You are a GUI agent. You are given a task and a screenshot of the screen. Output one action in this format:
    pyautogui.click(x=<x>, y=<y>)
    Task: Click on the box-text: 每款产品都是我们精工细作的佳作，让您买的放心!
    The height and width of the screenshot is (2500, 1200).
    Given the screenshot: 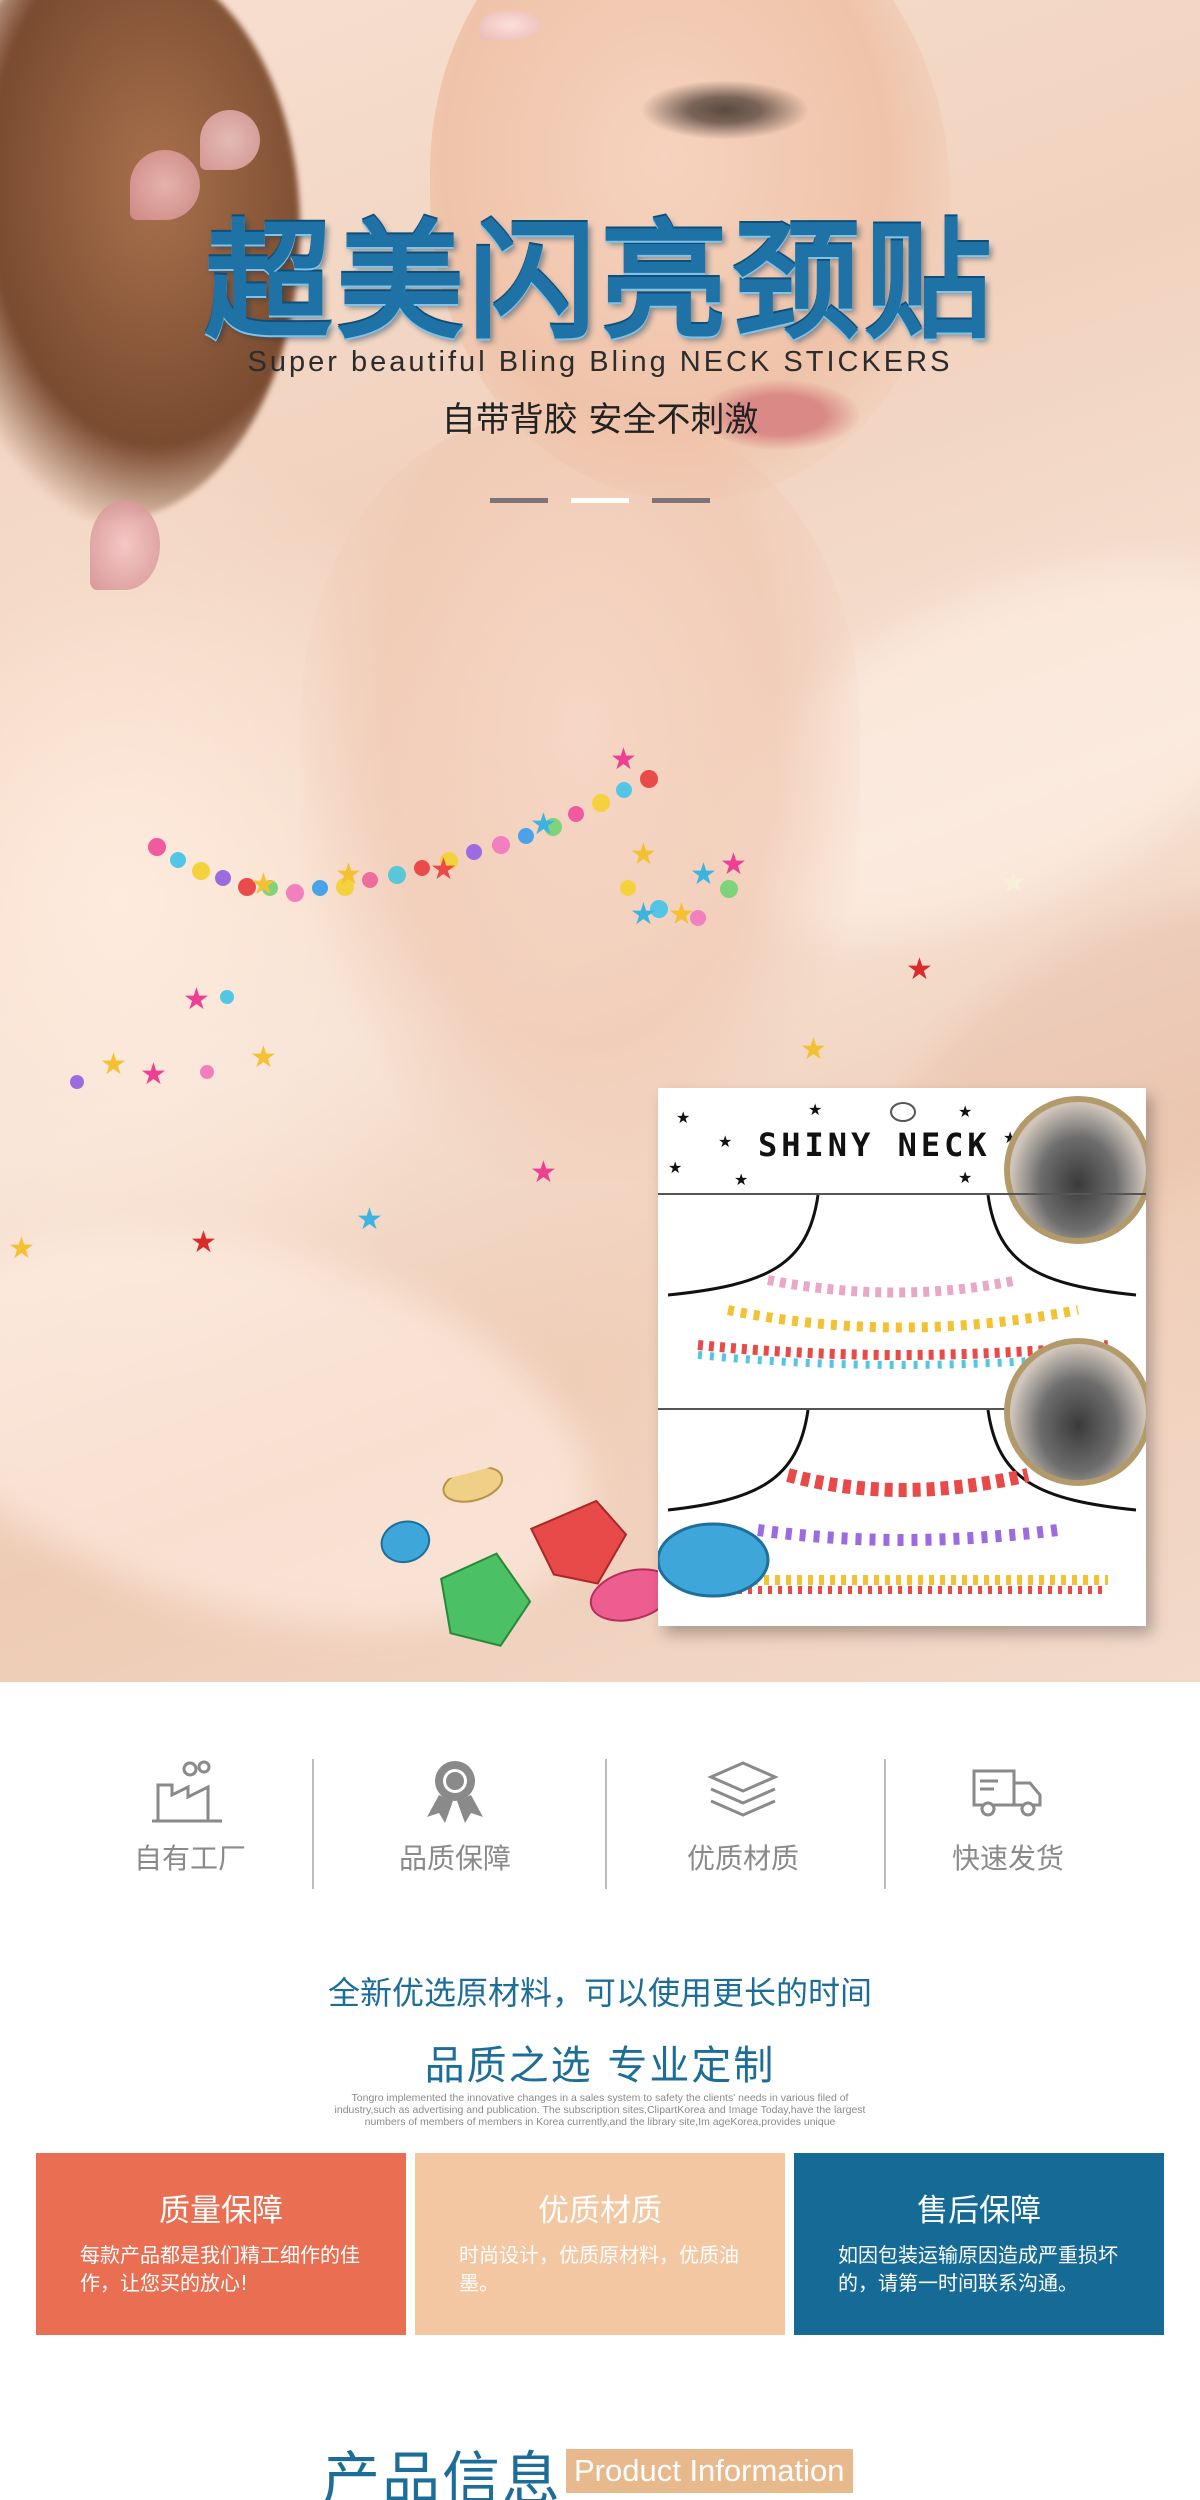 What is the action you would take?
    pyautogui.click(x=220, y=2269)
    